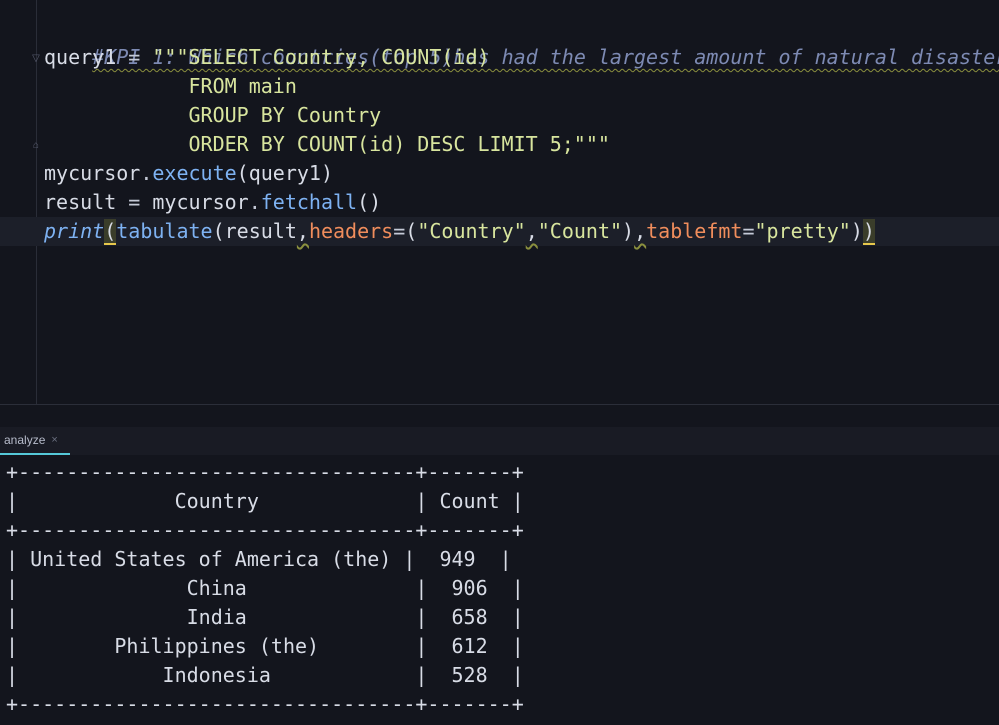 The image size is (999, 725). Describe the element at coordinates (694, 231) in the screenshot. I see `tablefmt-keyword: tablefmt` at that location.